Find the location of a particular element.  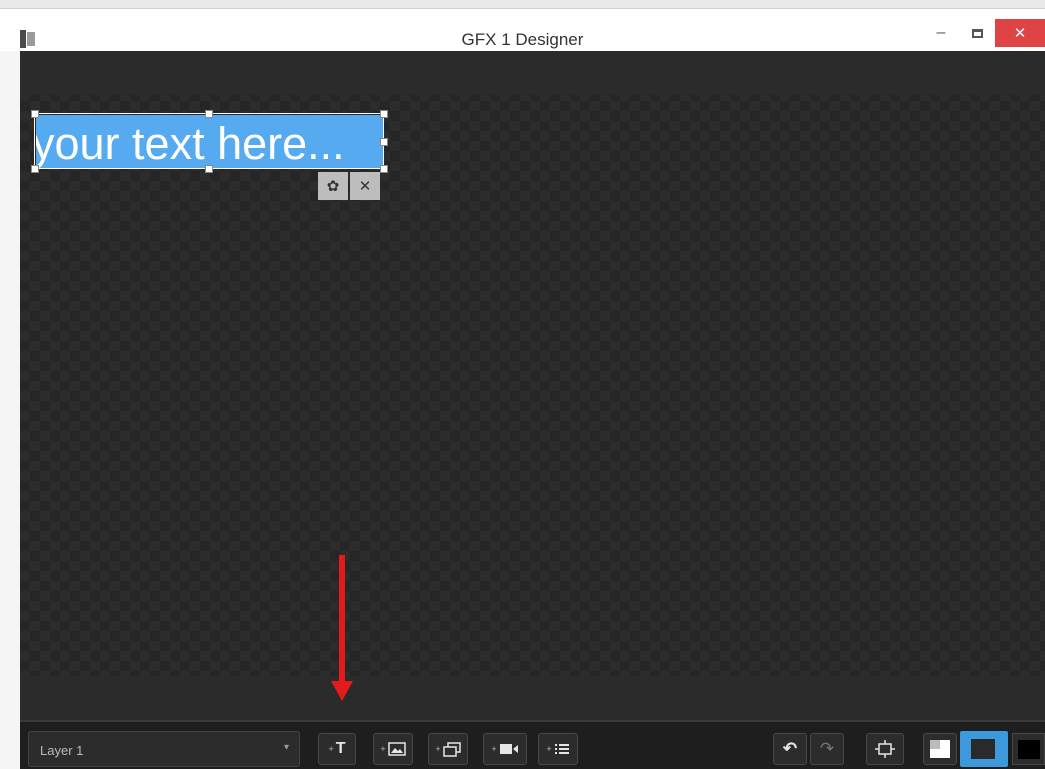

background-white-button is located at coordinates (940, 749).